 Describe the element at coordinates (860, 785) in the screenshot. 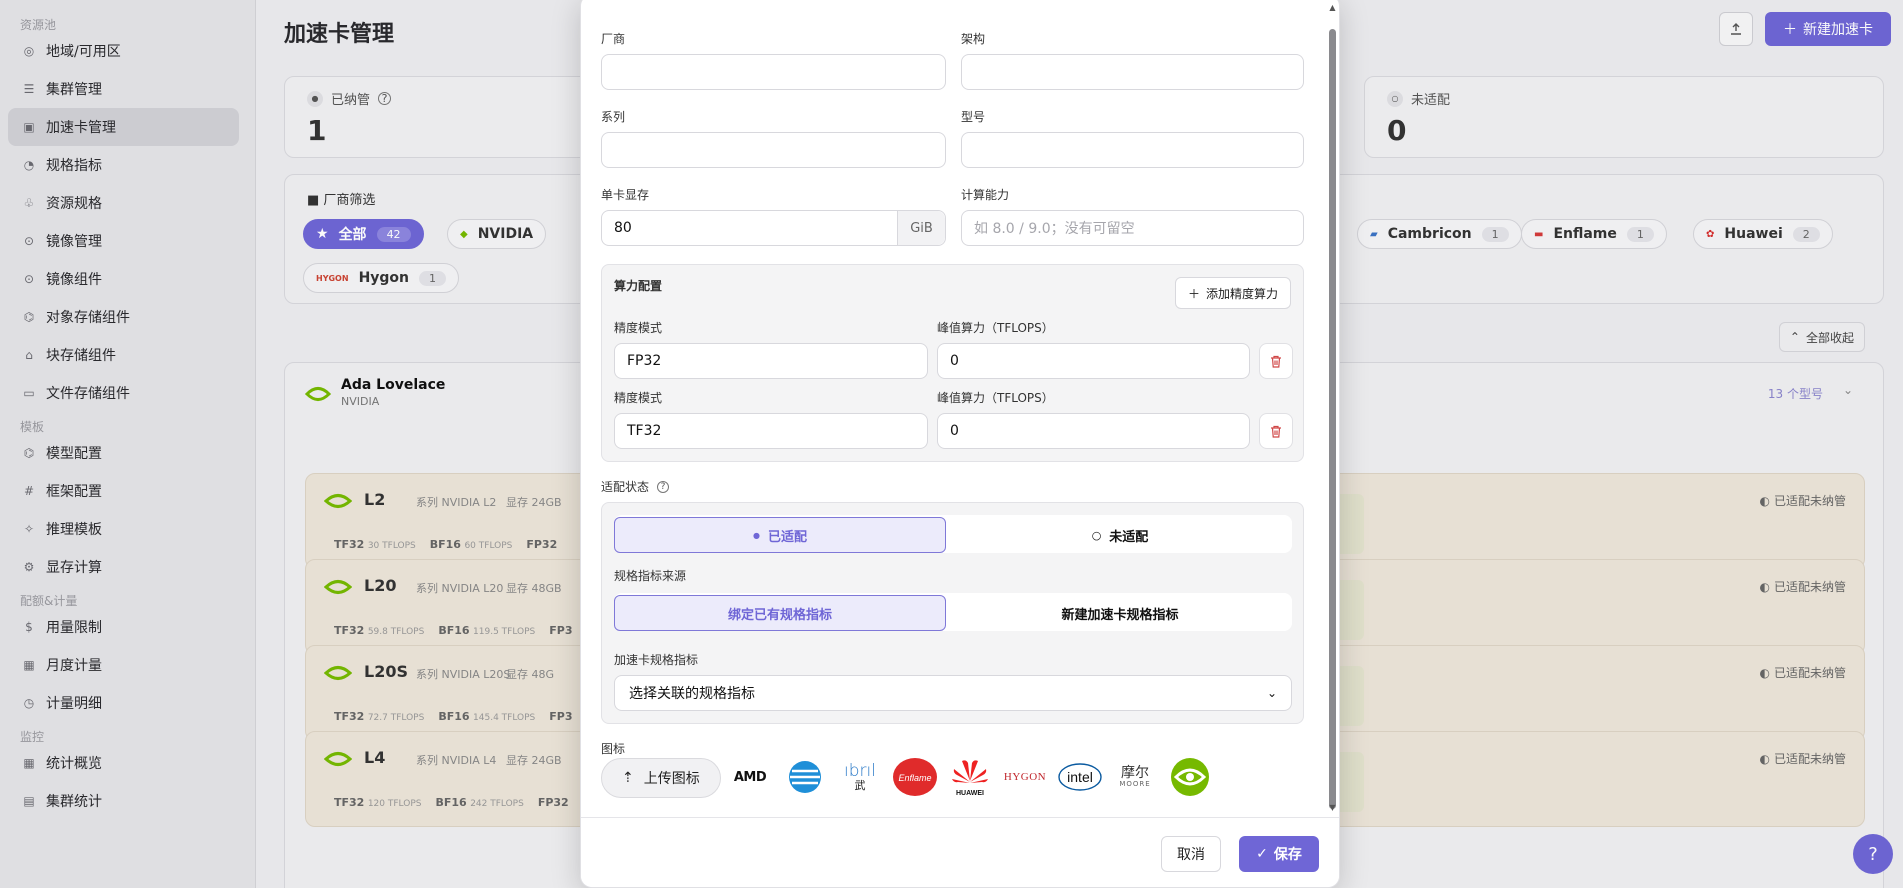

I see `iluvatar-char: 武` at that location.